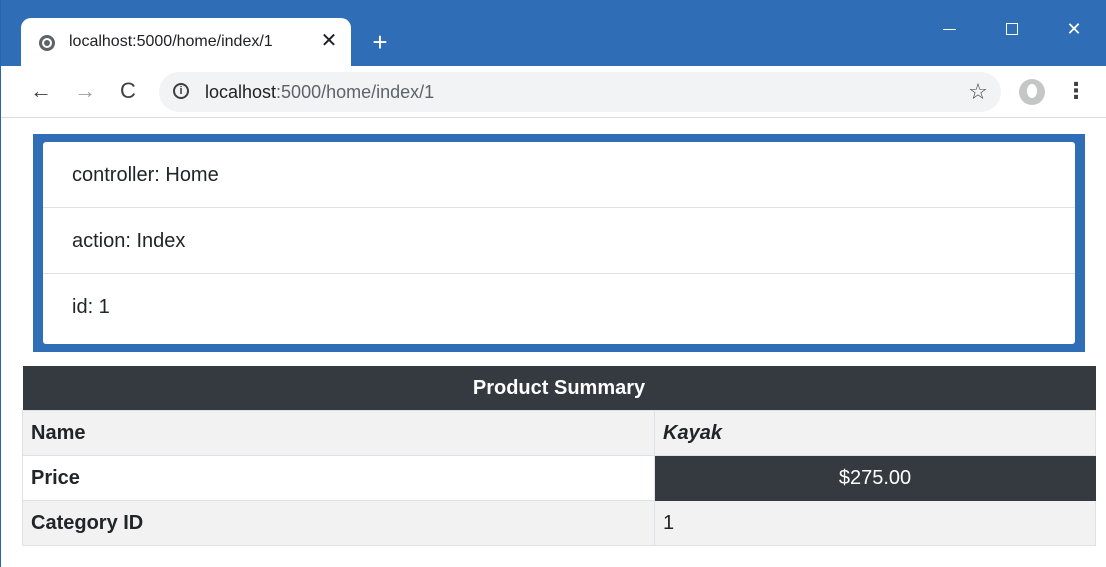 This screenshot has width=1106, height=567. What do you see at coordinates (580, 92) in the screenshot?
I see `address-bar: i localhost:5000/home/index/1 ☆` at bounding box center [580, 92].